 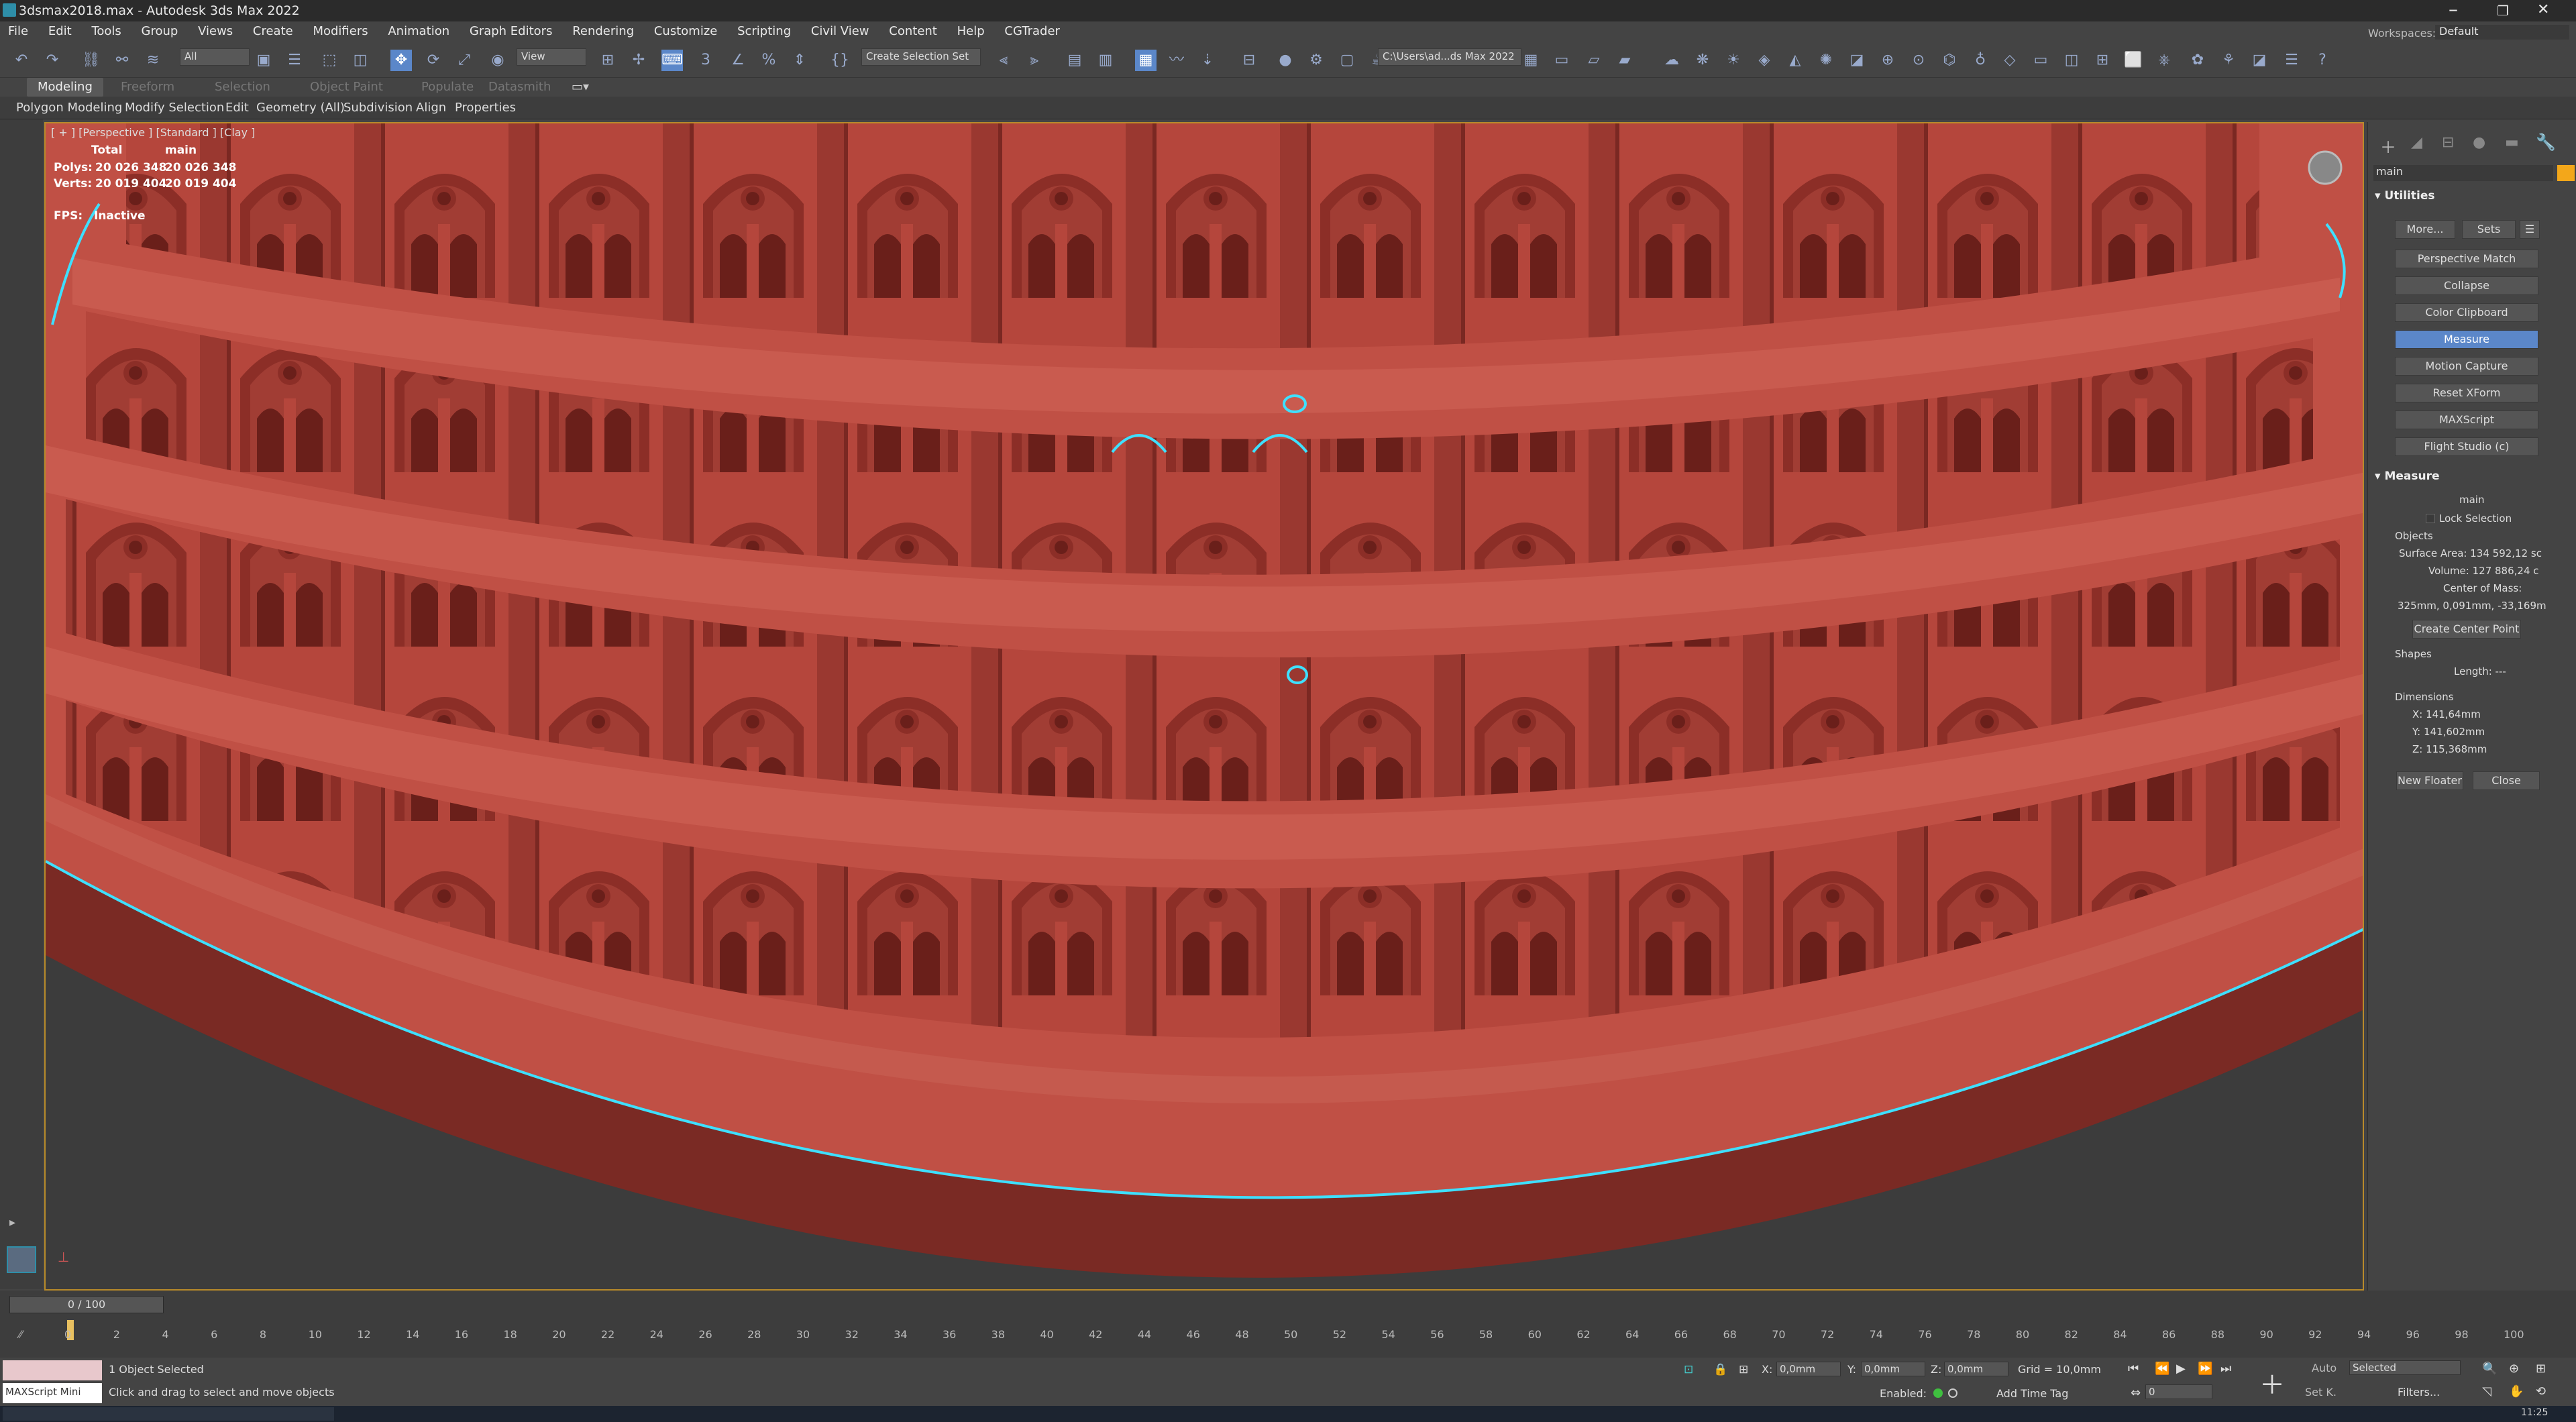 What do you see at coordinates (2448, 142) in the screenshot?
I see `hierarchy-tab-icon: ⊟` at bounding box center [2448, 142].